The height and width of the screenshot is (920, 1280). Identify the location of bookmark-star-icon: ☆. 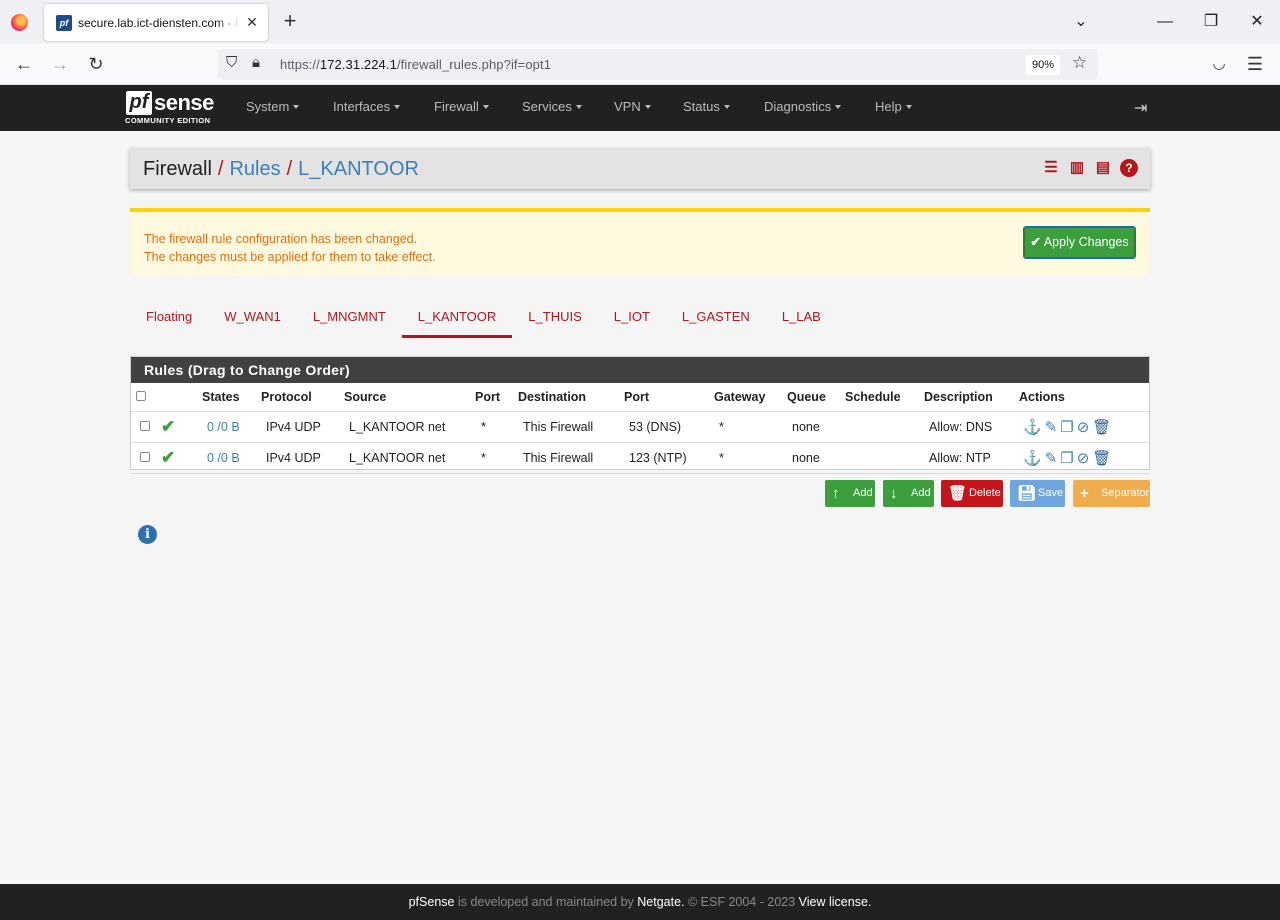
(1079, 63).